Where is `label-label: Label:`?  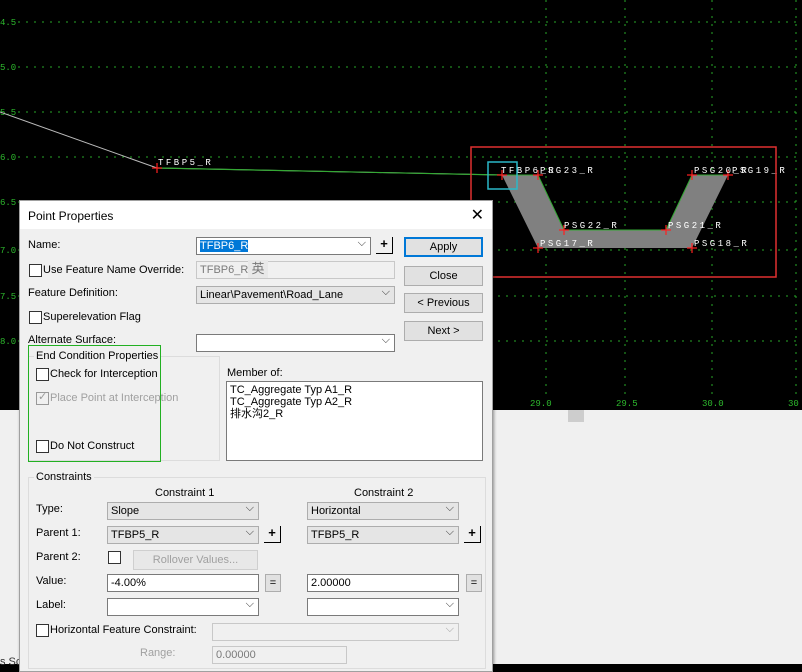
label-label: Label: is located at coordinates (51, 605).